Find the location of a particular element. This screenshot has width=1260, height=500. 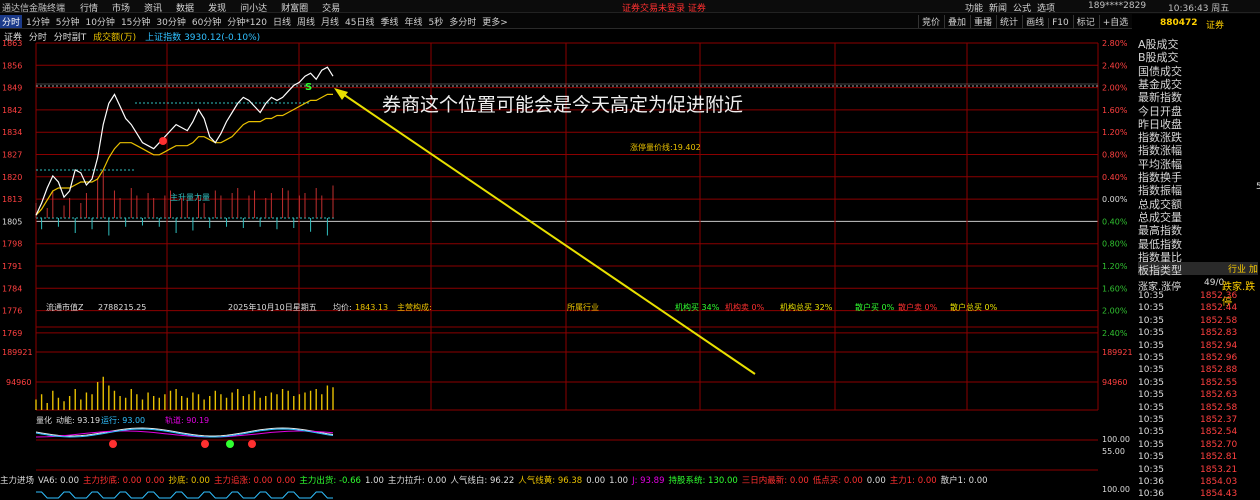

pct-label: 1.60% is located at coordinates (1115, 288).